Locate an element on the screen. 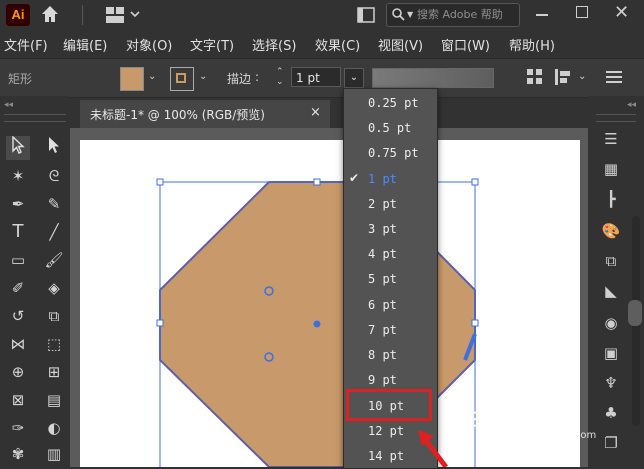 Image resolution: width=644 pixels, height=469 pixels. corner-widget-bottom is located at coordinates (269, 357).